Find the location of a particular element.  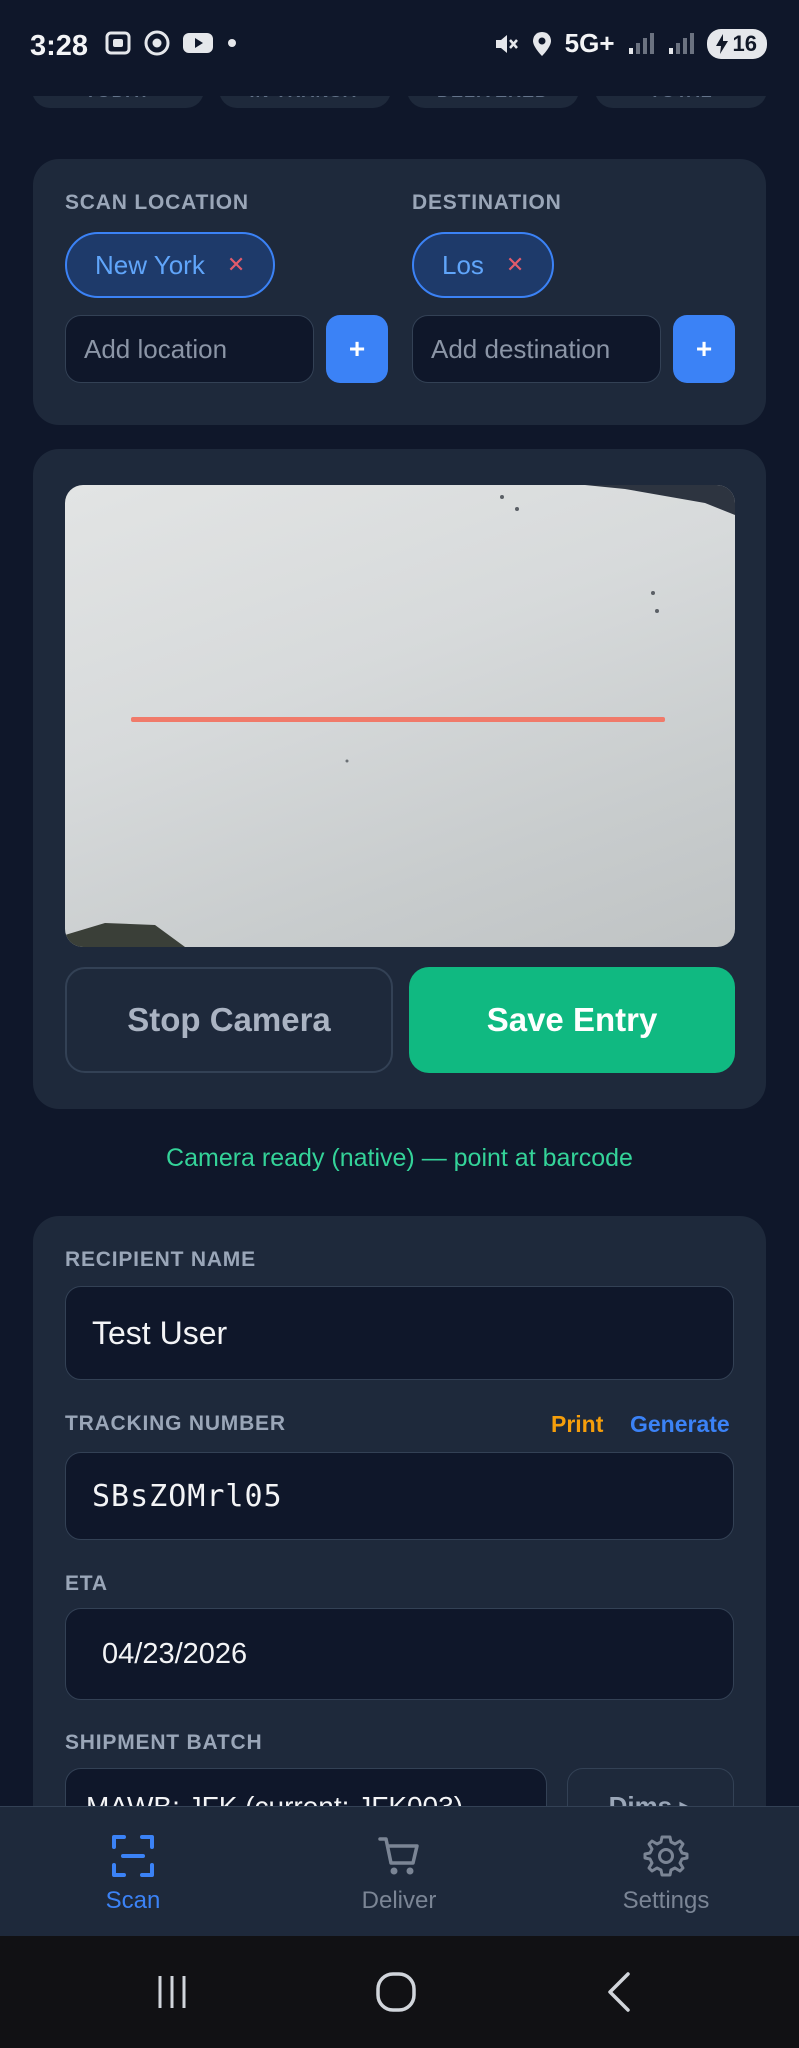

stop-camera-button: Stop Camera is located at coordinates (229, 1020).